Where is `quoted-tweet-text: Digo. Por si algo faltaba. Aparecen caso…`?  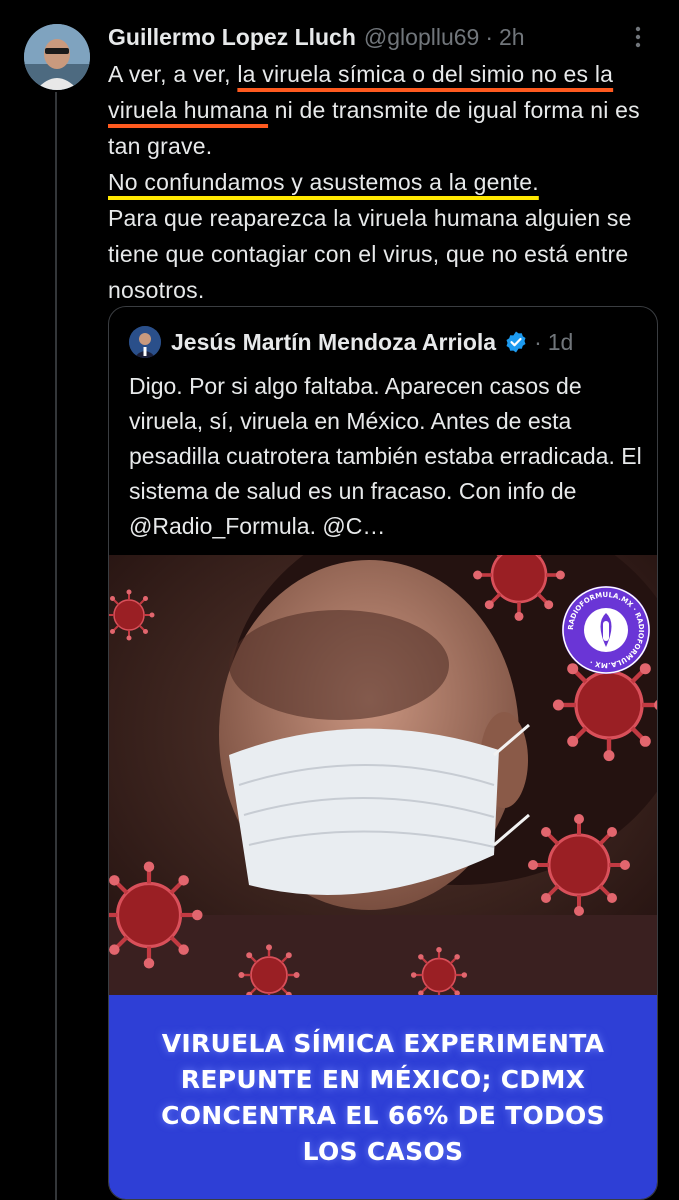
quoted-tweet-text: Digo. Por si algo faltaba. Aparecen caso… is located at coordinates (385, 456).